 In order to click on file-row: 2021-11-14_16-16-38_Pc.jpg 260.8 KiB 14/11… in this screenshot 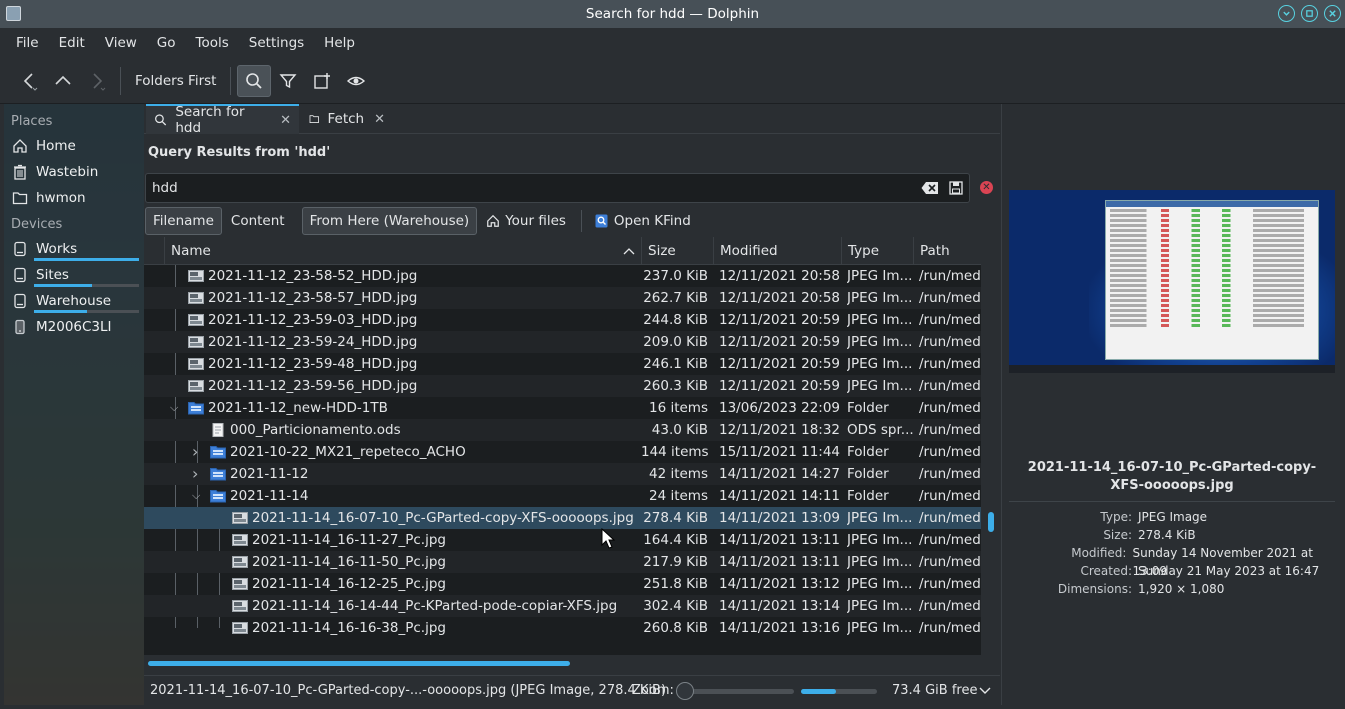, I will do `click(562, 628)`.